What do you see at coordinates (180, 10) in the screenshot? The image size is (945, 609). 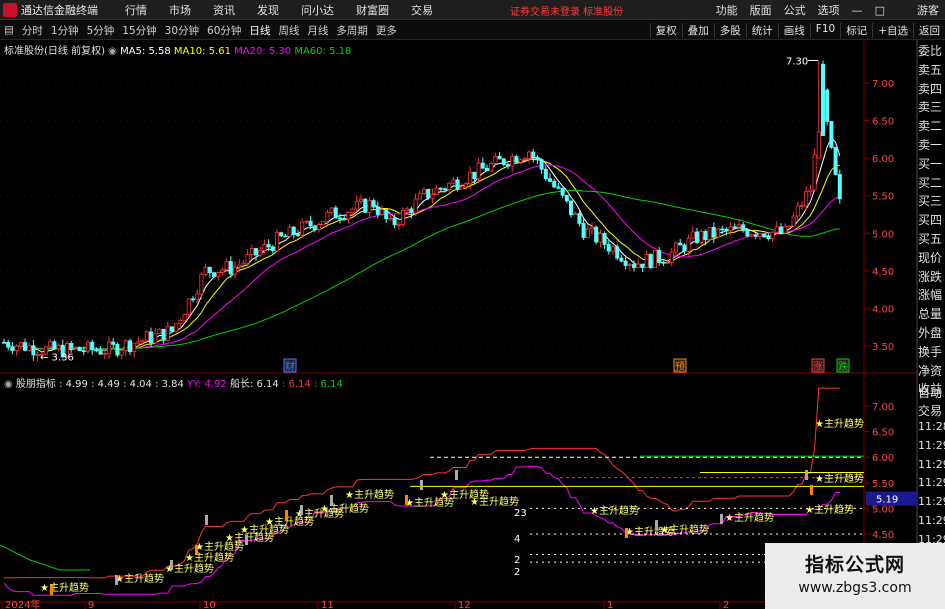 I see `menu-item: 市场` at bounding box center [180, 10].